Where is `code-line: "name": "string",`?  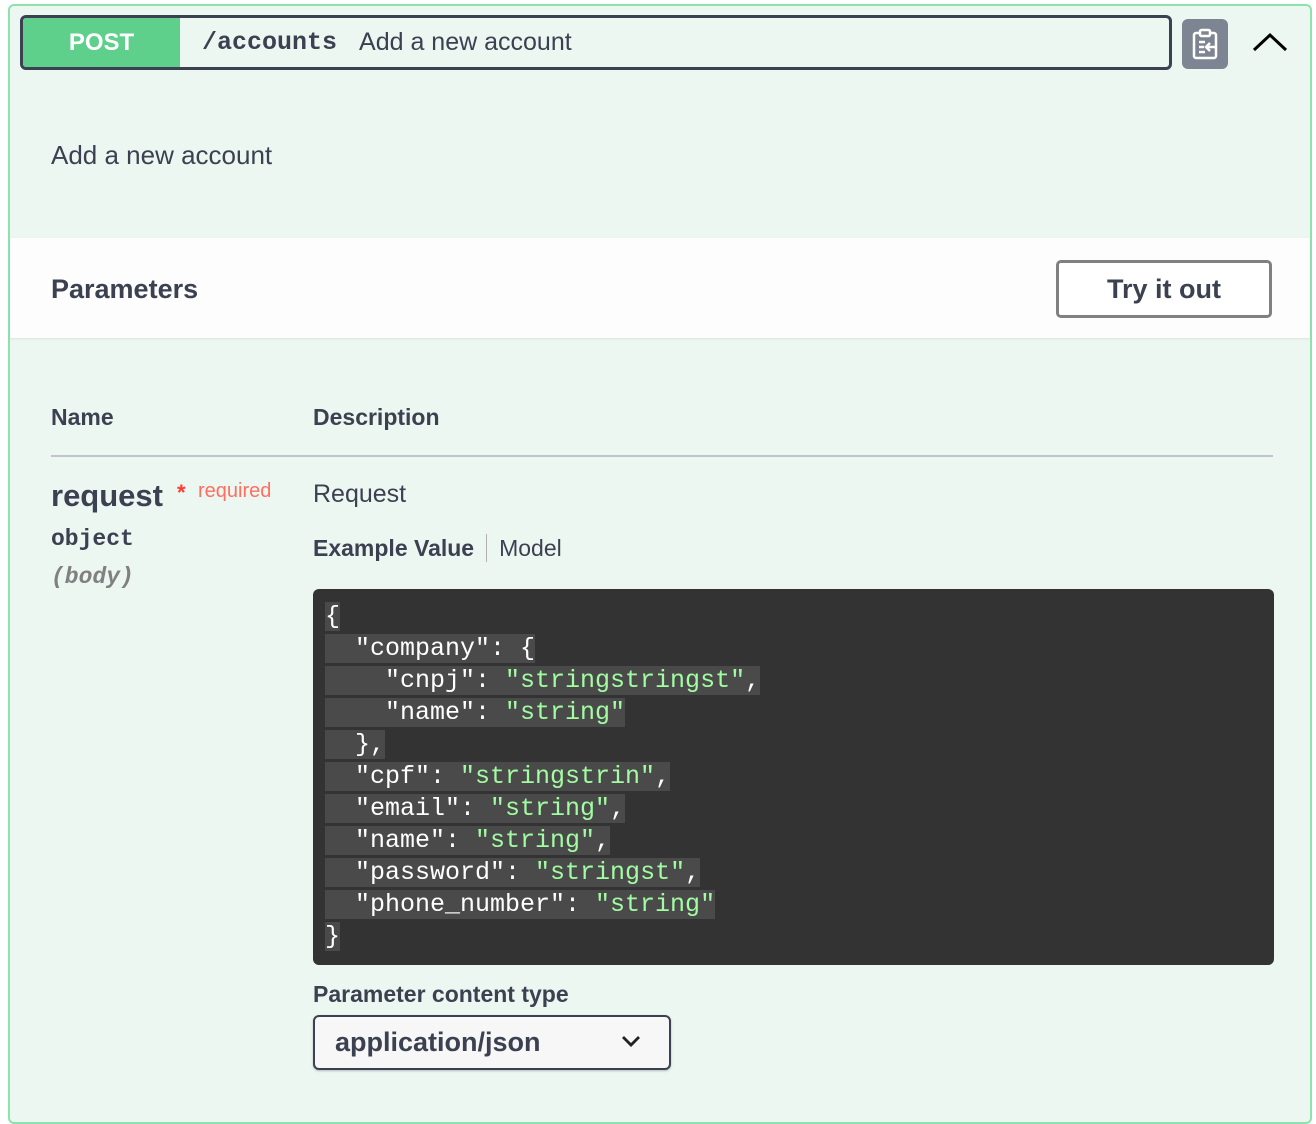 code-line: "name": "string", is located at coordinates (468, 840).